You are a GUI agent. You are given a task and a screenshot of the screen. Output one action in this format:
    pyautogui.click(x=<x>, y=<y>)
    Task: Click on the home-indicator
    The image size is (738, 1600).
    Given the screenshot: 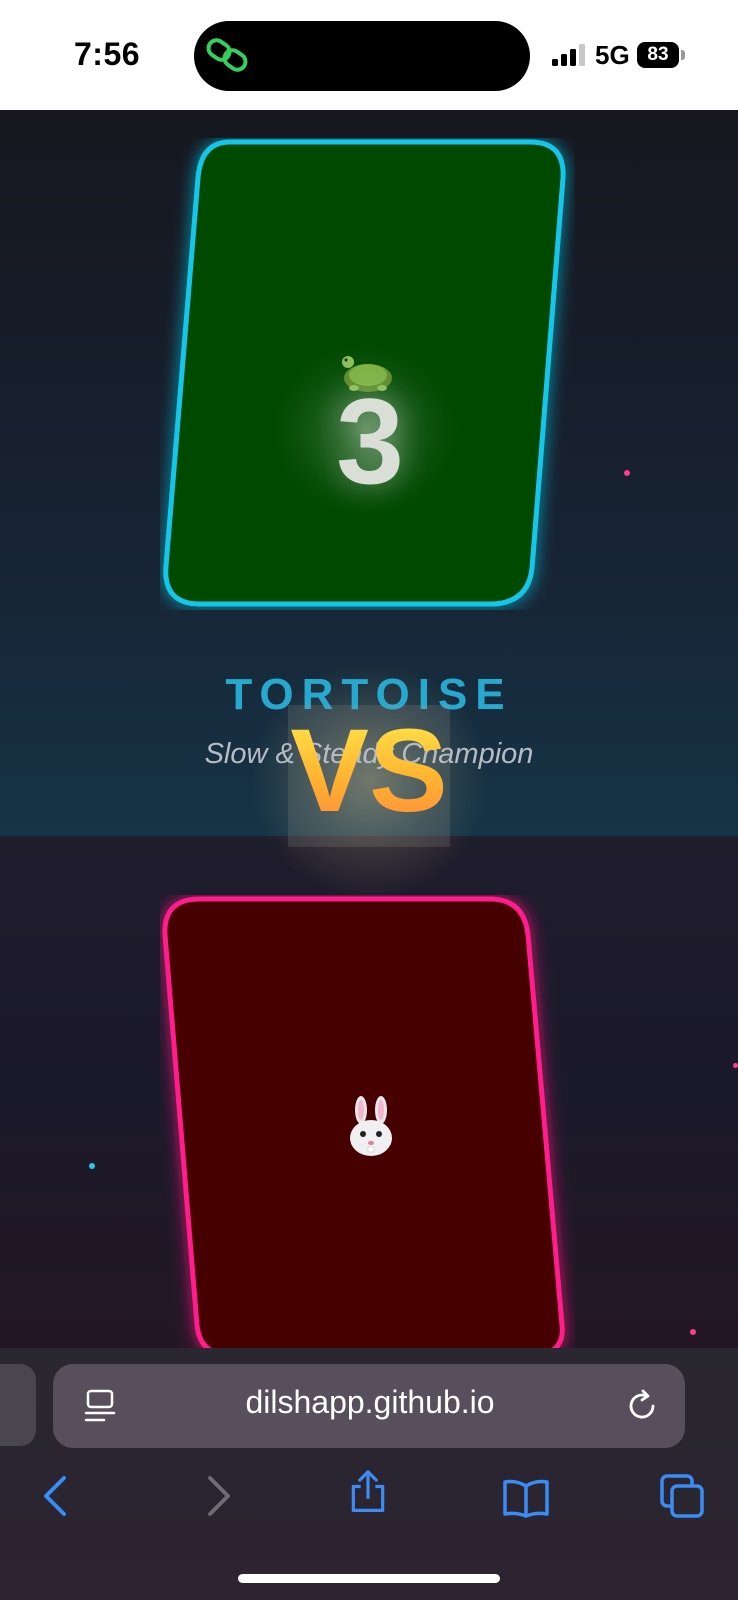 What is the action you would take?
    pyautogui.click(x=369, y=1578)
    